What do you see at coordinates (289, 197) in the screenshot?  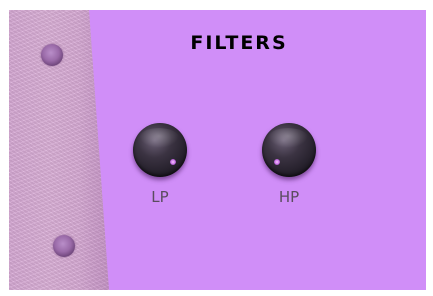 I see `hp-label: HP` at bounding box center [289, 197].